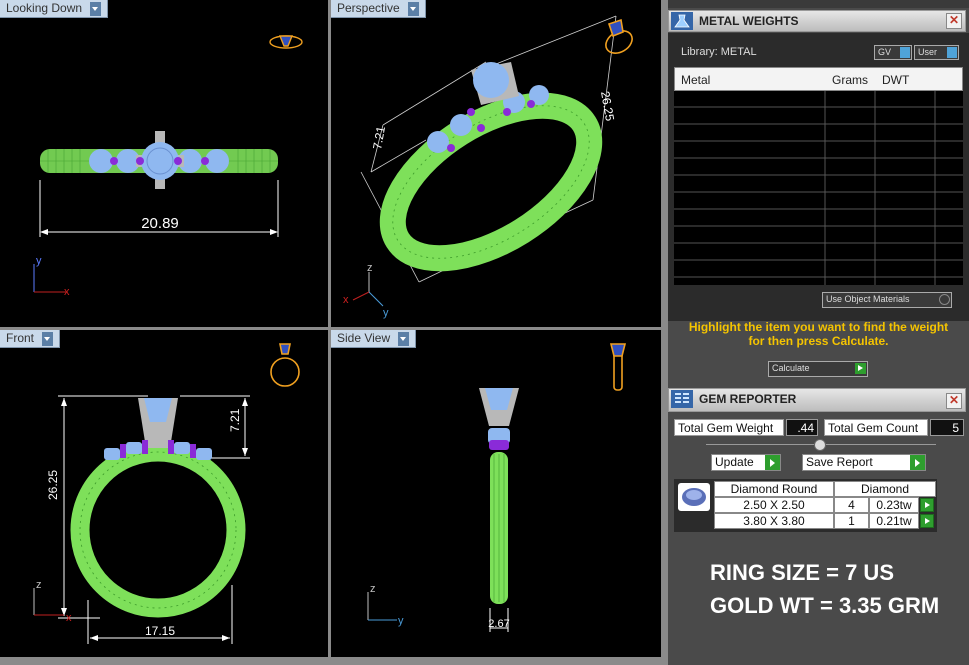  I want to click on user-label: User, so click(928, 52).